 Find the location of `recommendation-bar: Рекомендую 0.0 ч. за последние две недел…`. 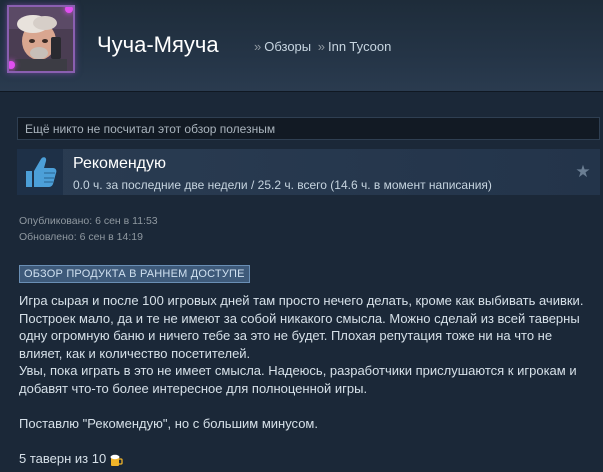

recommendation-bar: Рекомендую 0.0 ч. за последние две недел… is located at coordinates (308, 172).